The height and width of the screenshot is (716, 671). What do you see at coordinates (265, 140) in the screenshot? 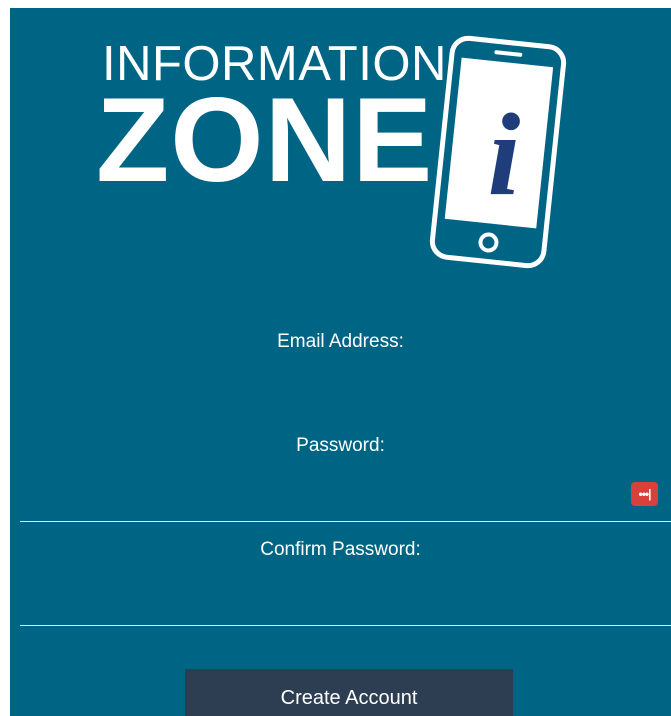
I see `logo-wordmark-line2: ZONE` at bounding box center [265, 140].